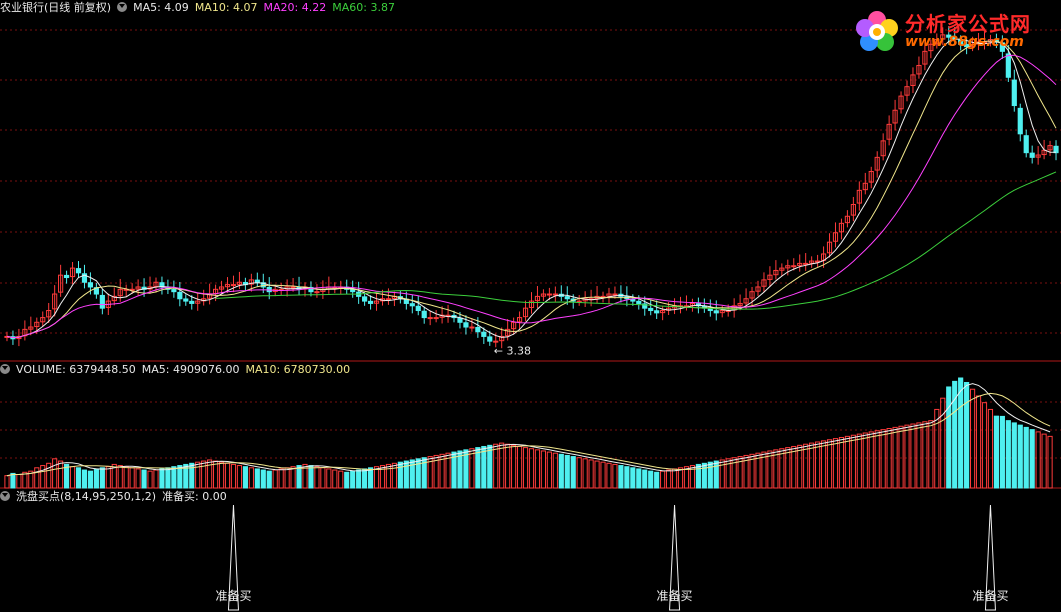 The height and width of the screenshot is (612, 1061). I want to click on volume-label: VOLUME: 6379448.50, so click(76, 369).